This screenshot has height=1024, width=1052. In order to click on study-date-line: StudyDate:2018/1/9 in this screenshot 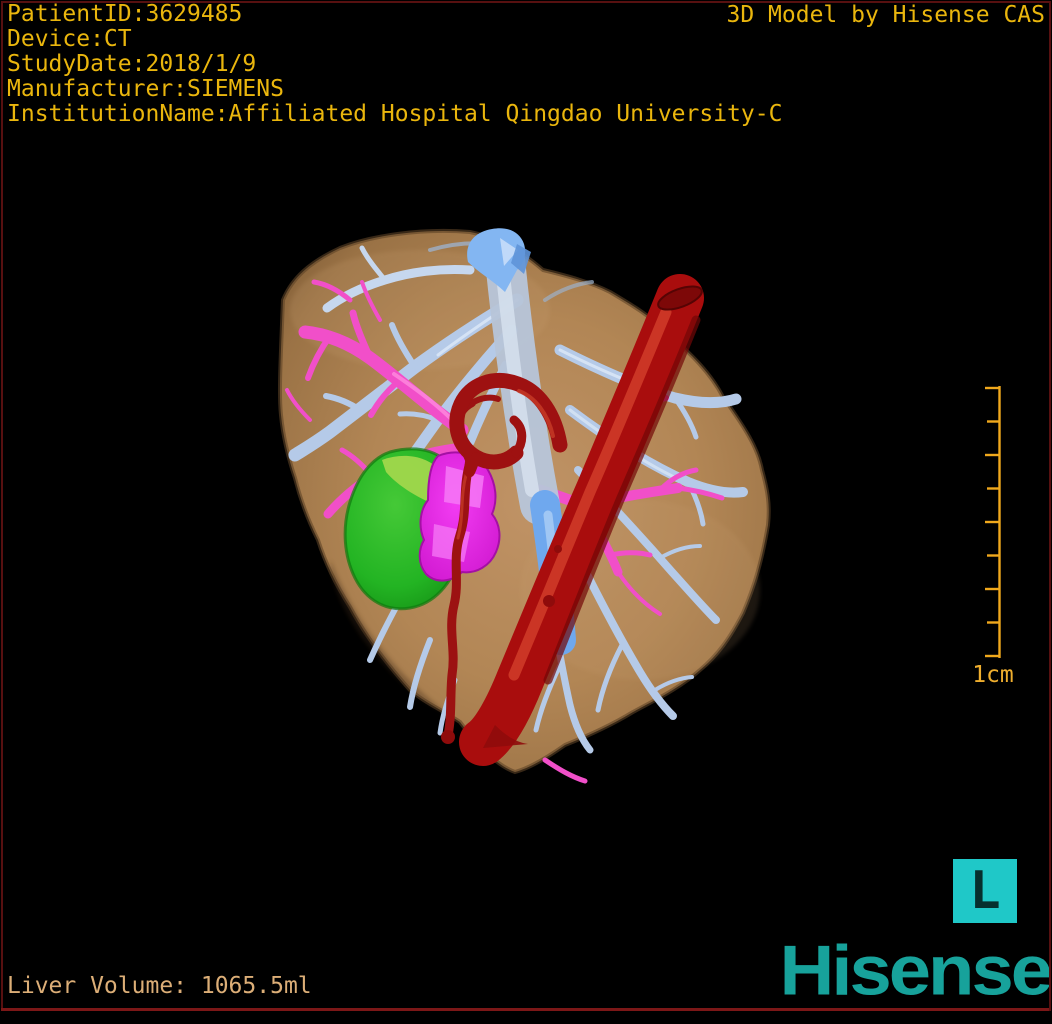, I will do `click(132, 64)`.